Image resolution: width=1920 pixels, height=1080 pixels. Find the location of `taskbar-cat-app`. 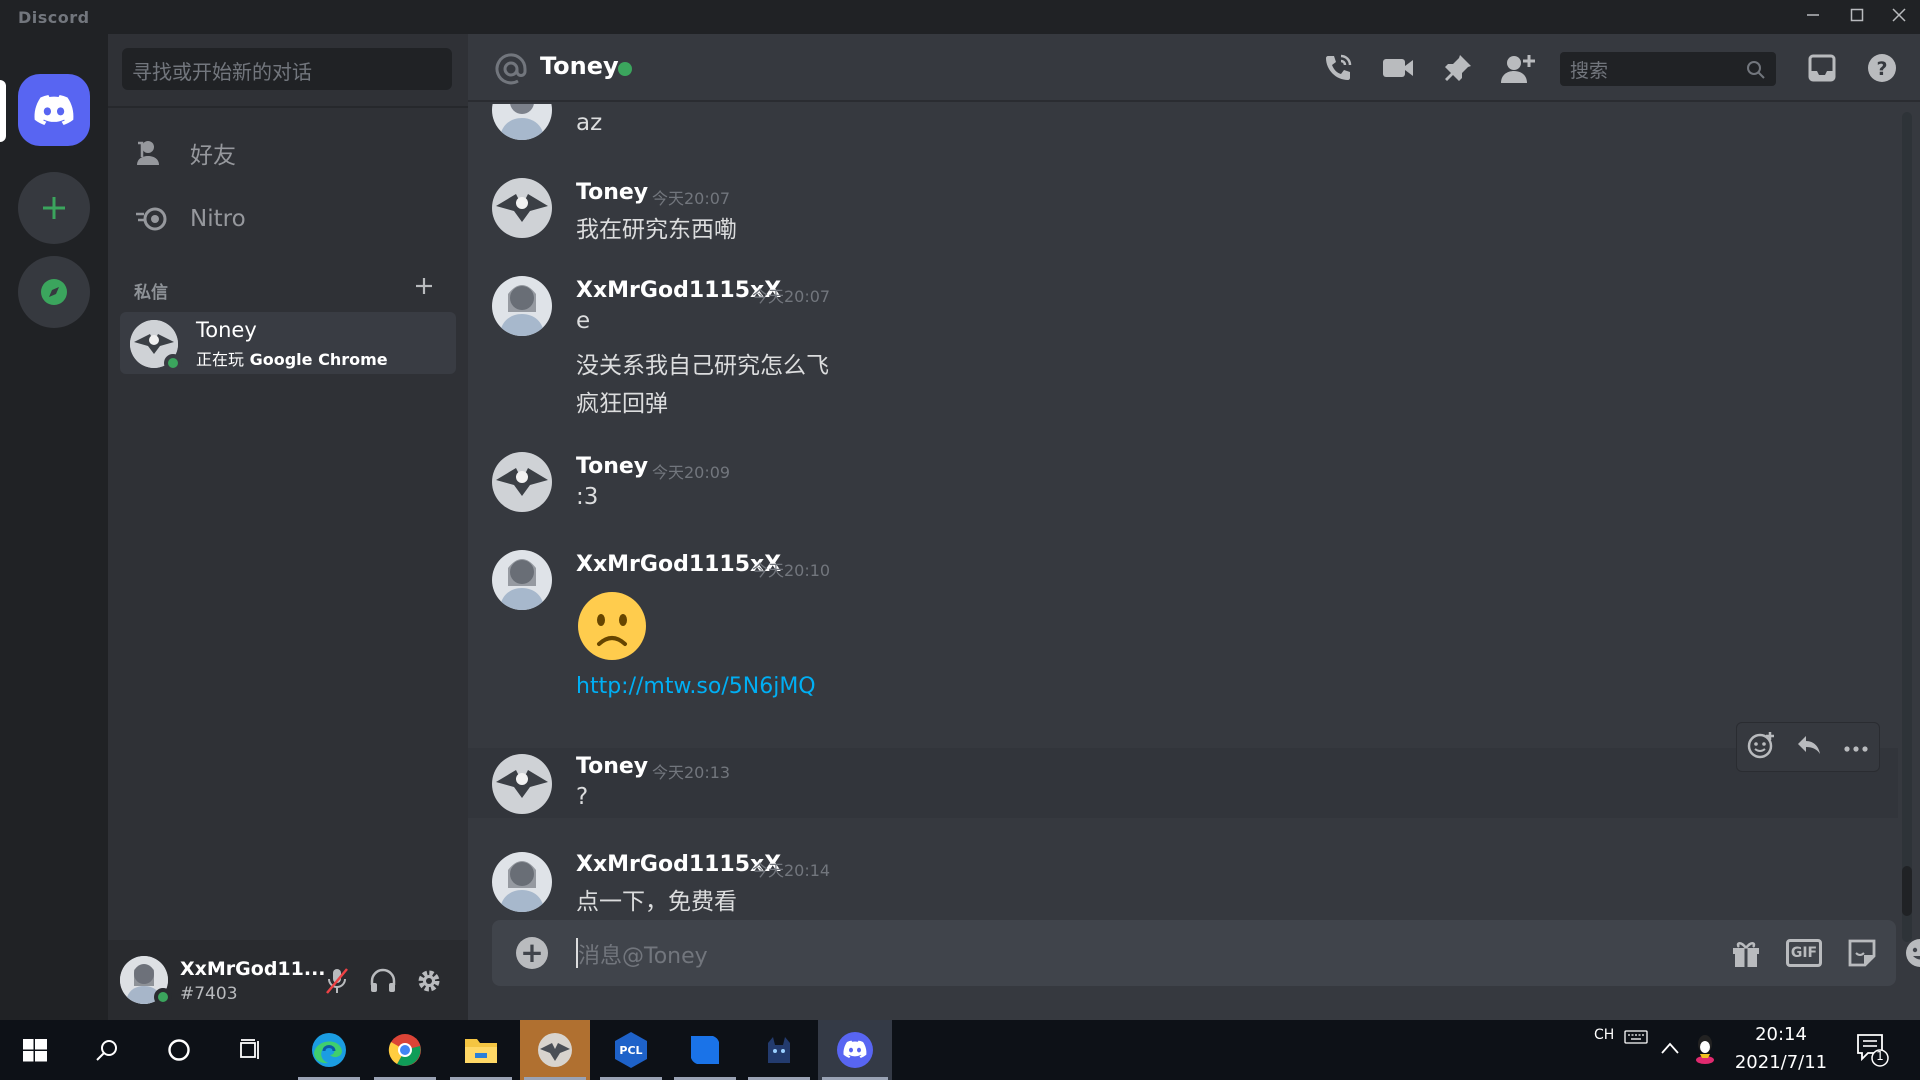

taskbar-cat-app is located at coordinates (779, 1050).